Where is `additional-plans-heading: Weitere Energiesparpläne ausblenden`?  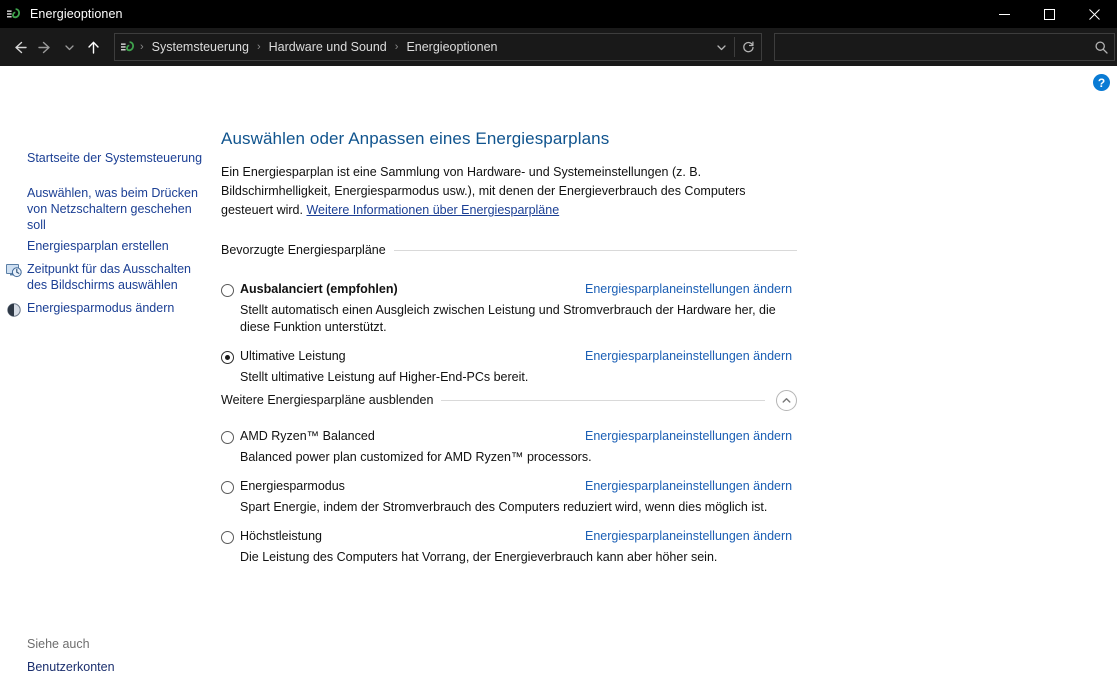 additional-plans-heading: Weitere Energiesparpläne ausblenden is located at coordinates (327, 400).